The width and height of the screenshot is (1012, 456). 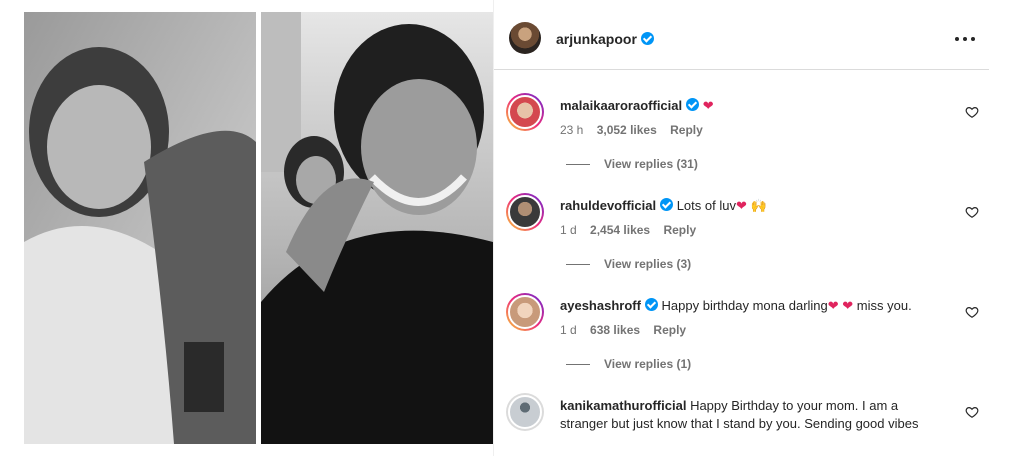 What do you see at coordinates (623, 405) in the screenshot?
I see `commenter-username: kanikamathurofficial` at bounding box center [623, 405].